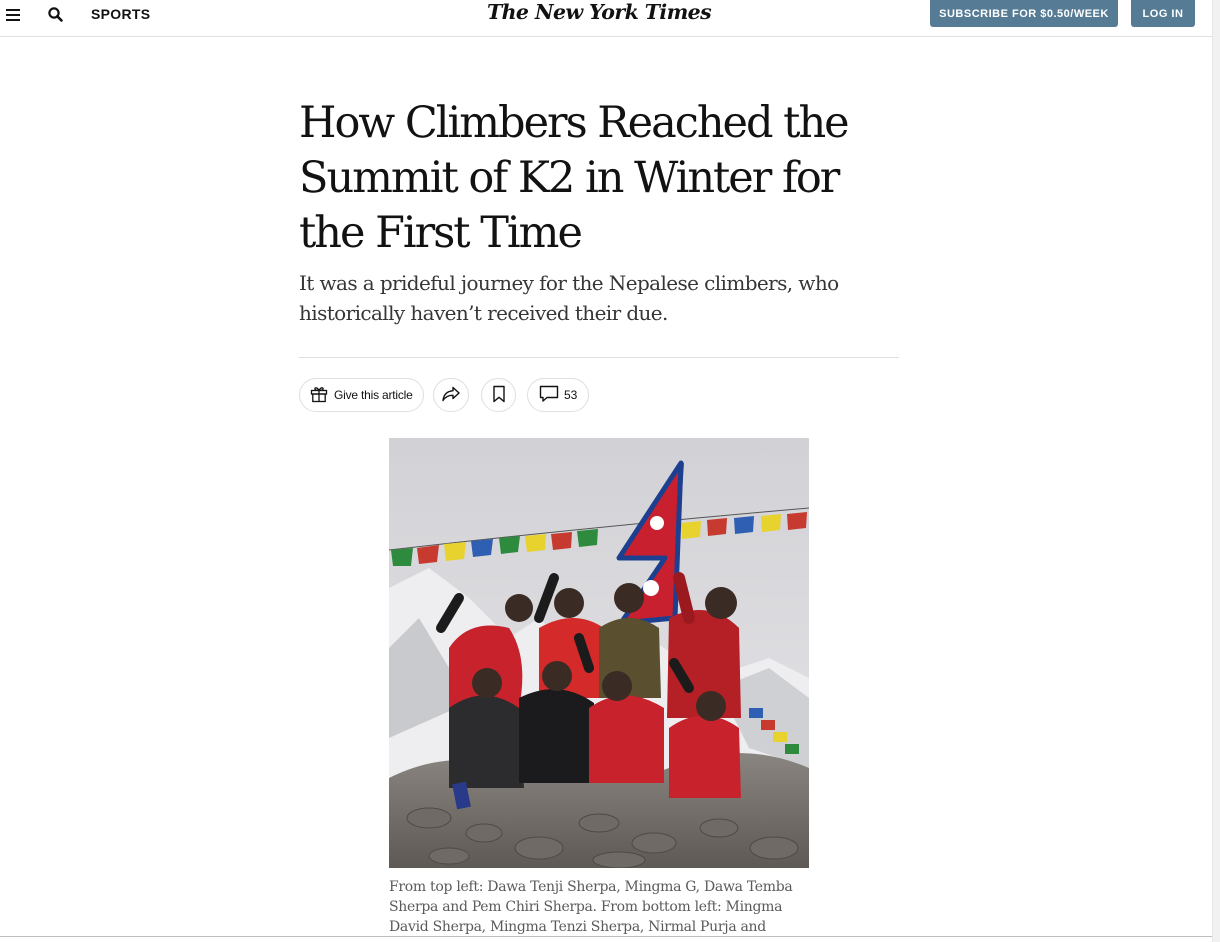 The width and height of the screenshot is (1220, 942). I want to click on comments-button: 53, so click(558, 395).